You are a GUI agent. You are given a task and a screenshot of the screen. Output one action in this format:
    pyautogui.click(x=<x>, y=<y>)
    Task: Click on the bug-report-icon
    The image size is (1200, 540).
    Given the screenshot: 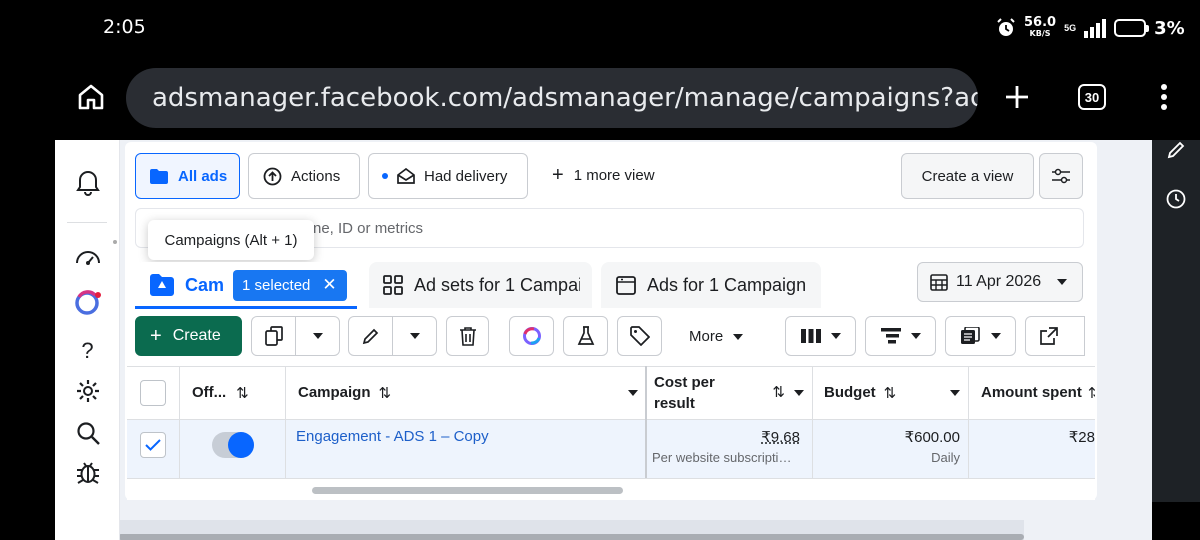 What is the action you would take?
    pyautogui.click(x=87, y=472)
    